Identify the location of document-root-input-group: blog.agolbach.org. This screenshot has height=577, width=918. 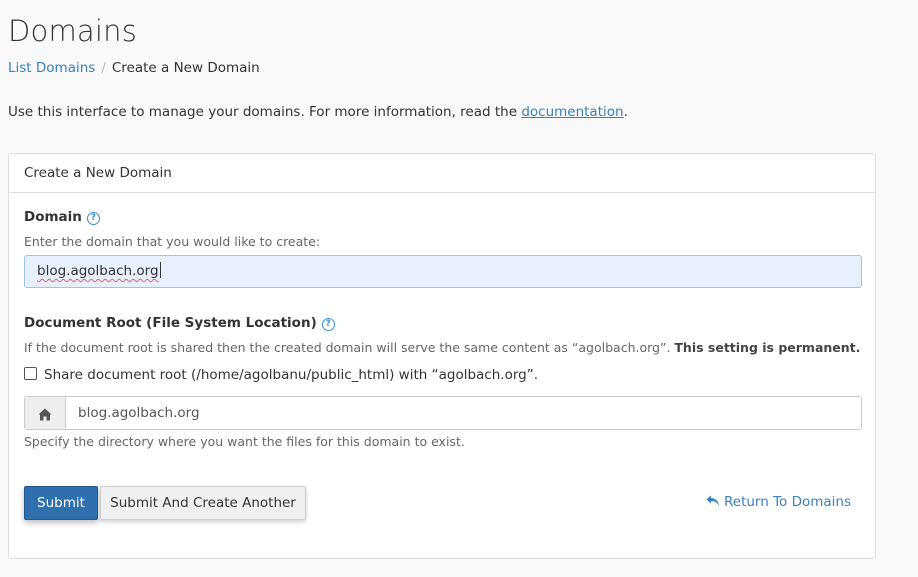
(443, 413).